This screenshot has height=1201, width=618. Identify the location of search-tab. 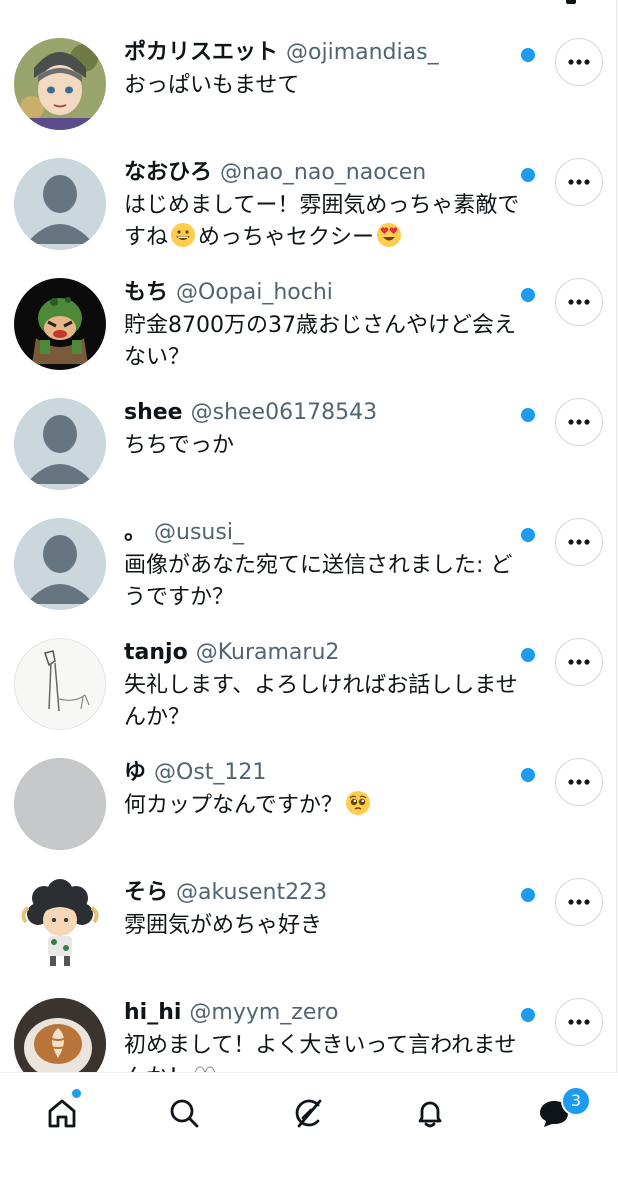
(184, 1113).